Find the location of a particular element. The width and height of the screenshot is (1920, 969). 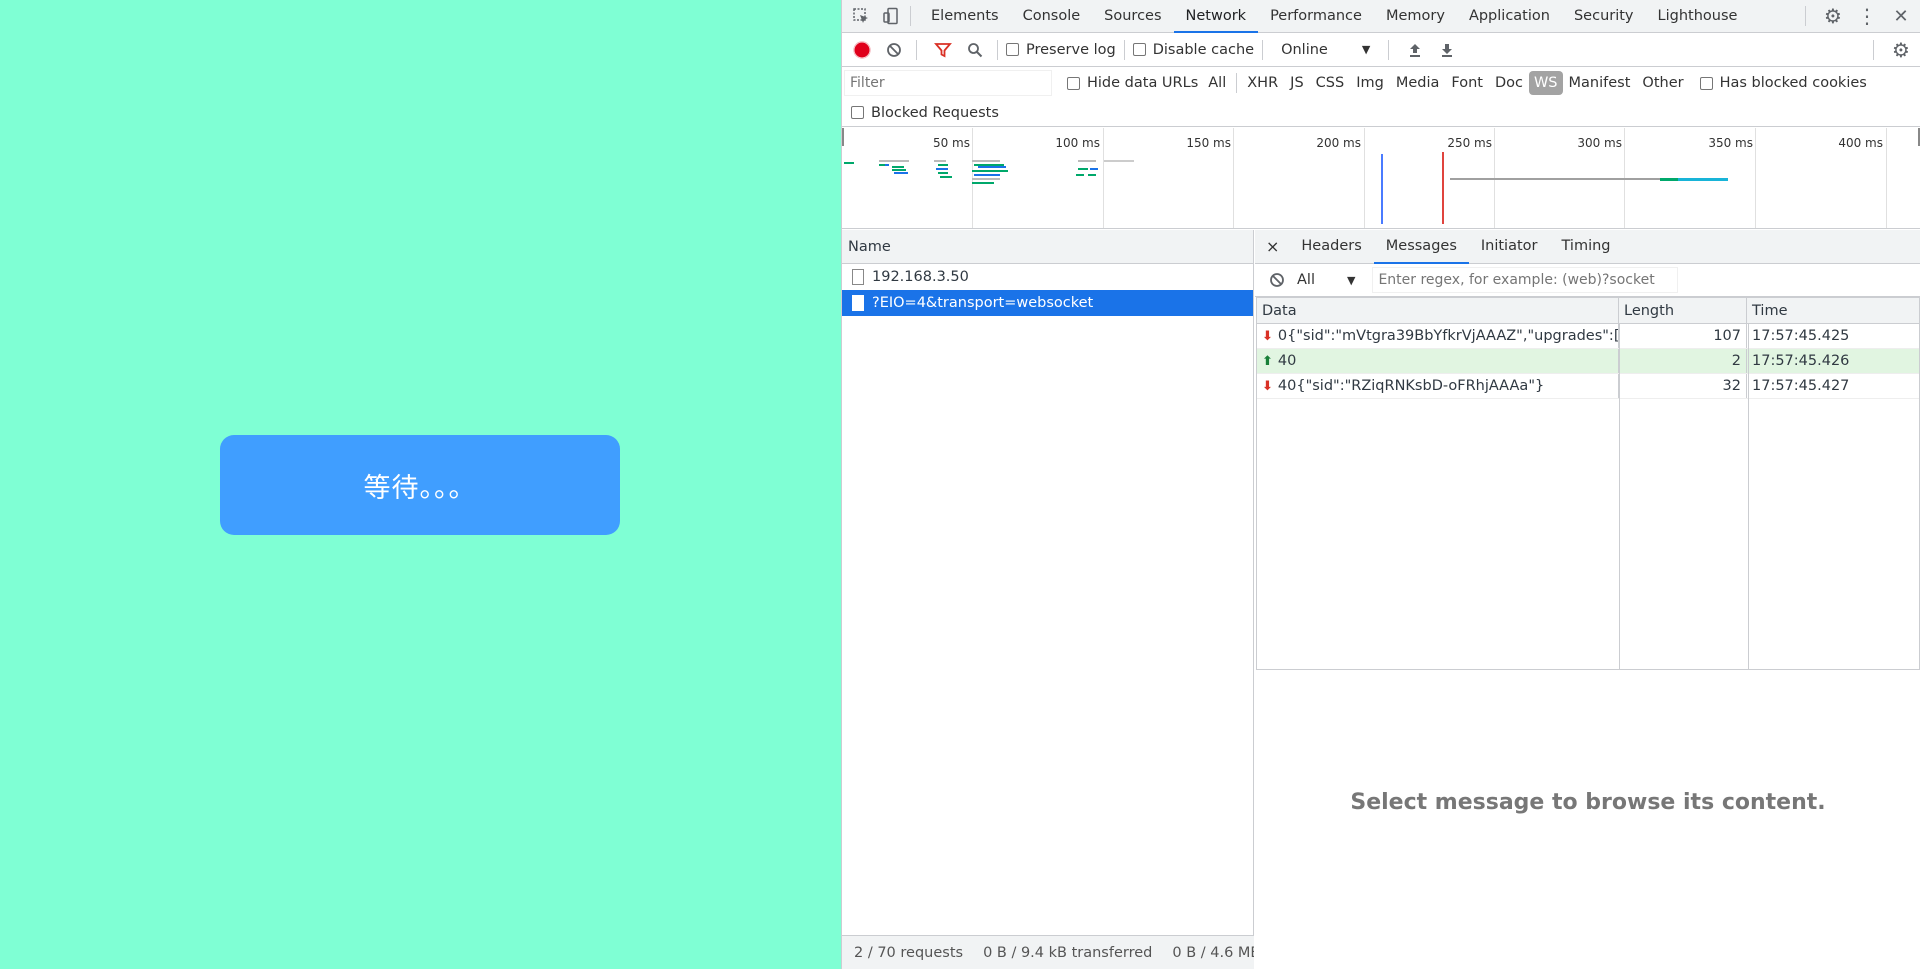

preserve-log-label: Preserve log is located at coordinates (1071, 49).